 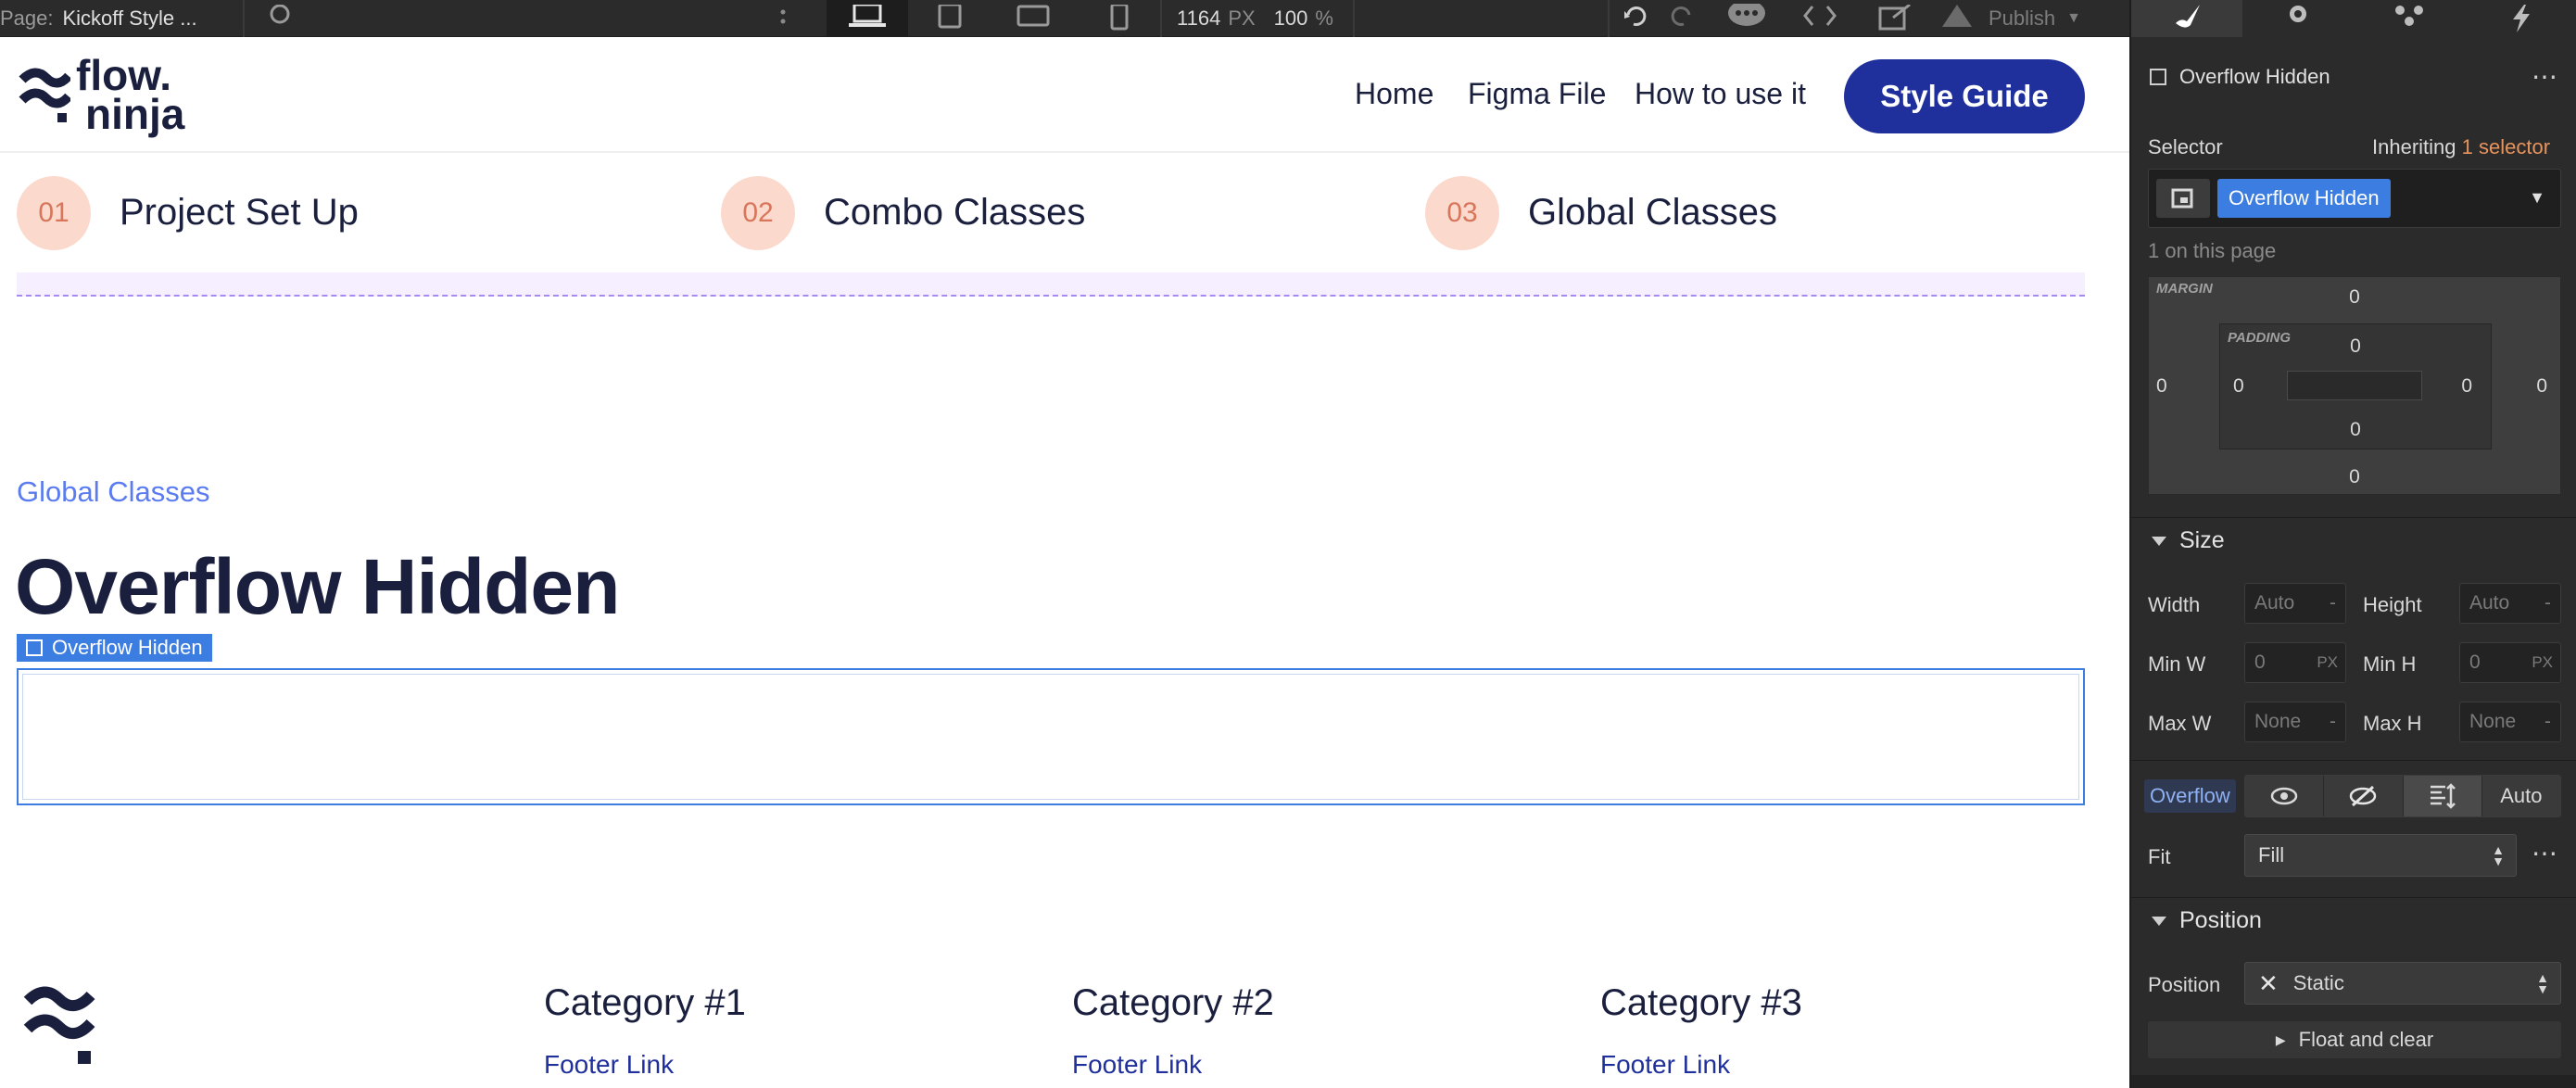 I want to click on overflow-visible-button, so click(x=2285, y=796).